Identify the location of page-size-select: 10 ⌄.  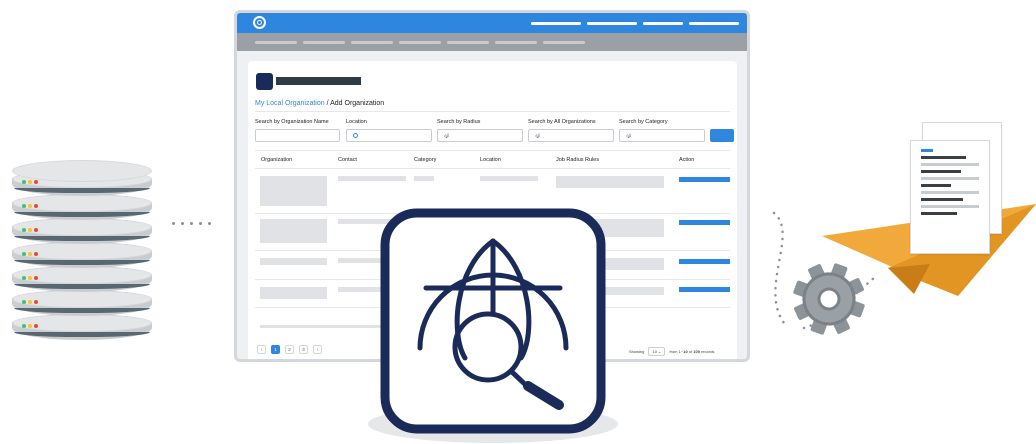
(657, 351).